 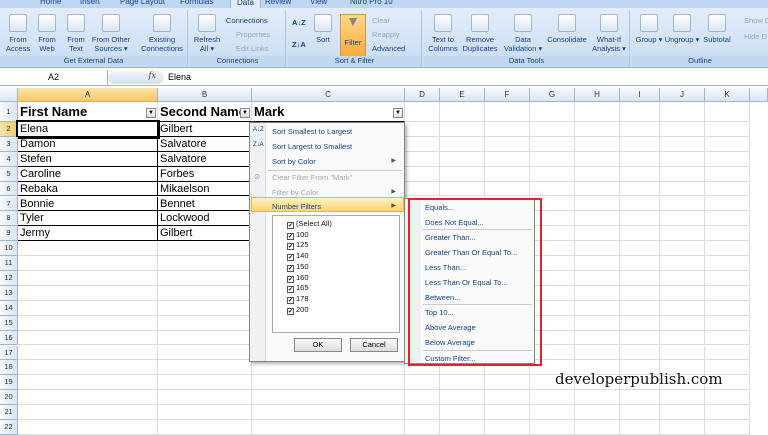 I want to click on row-header-7: 7, so click(x=9, y=204).